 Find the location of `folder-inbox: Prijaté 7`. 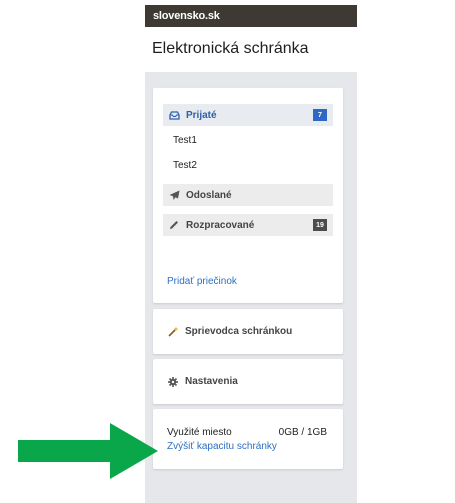

folder-inbox: Prijaté 7 is located at coordinates (248, 115).